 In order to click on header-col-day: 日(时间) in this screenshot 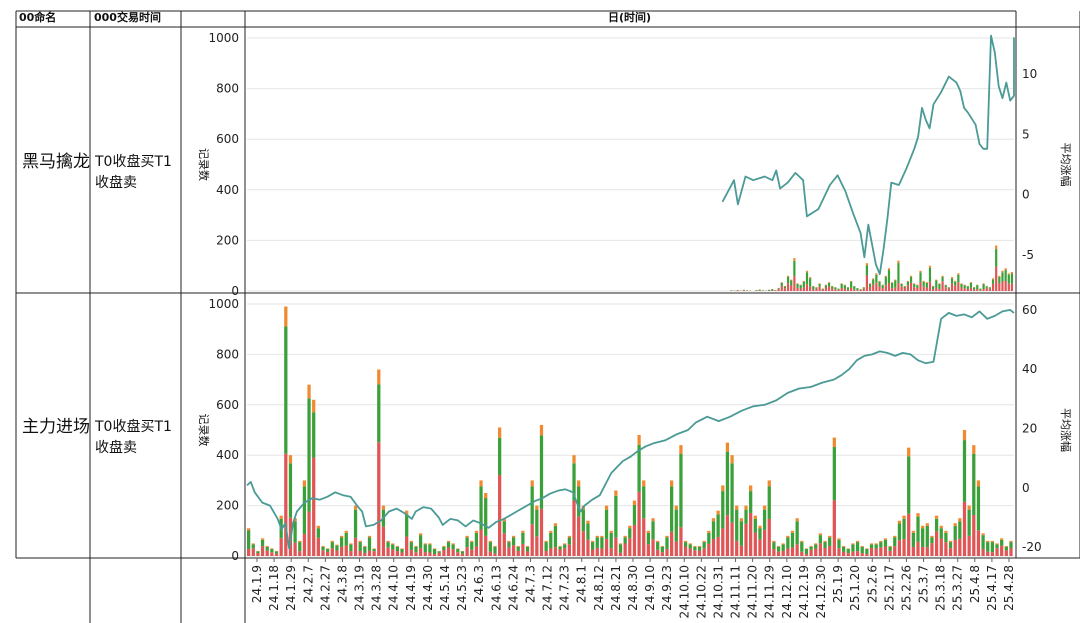, I will do `click(630, 17)`.